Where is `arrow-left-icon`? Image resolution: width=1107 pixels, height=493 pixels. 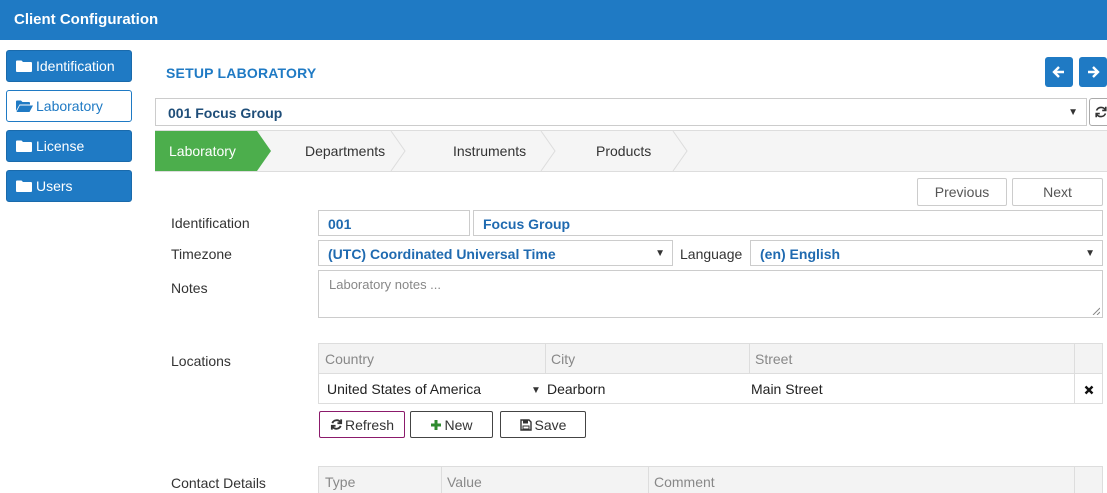 arrow-left-icon is located at coordinates (1058, 72).